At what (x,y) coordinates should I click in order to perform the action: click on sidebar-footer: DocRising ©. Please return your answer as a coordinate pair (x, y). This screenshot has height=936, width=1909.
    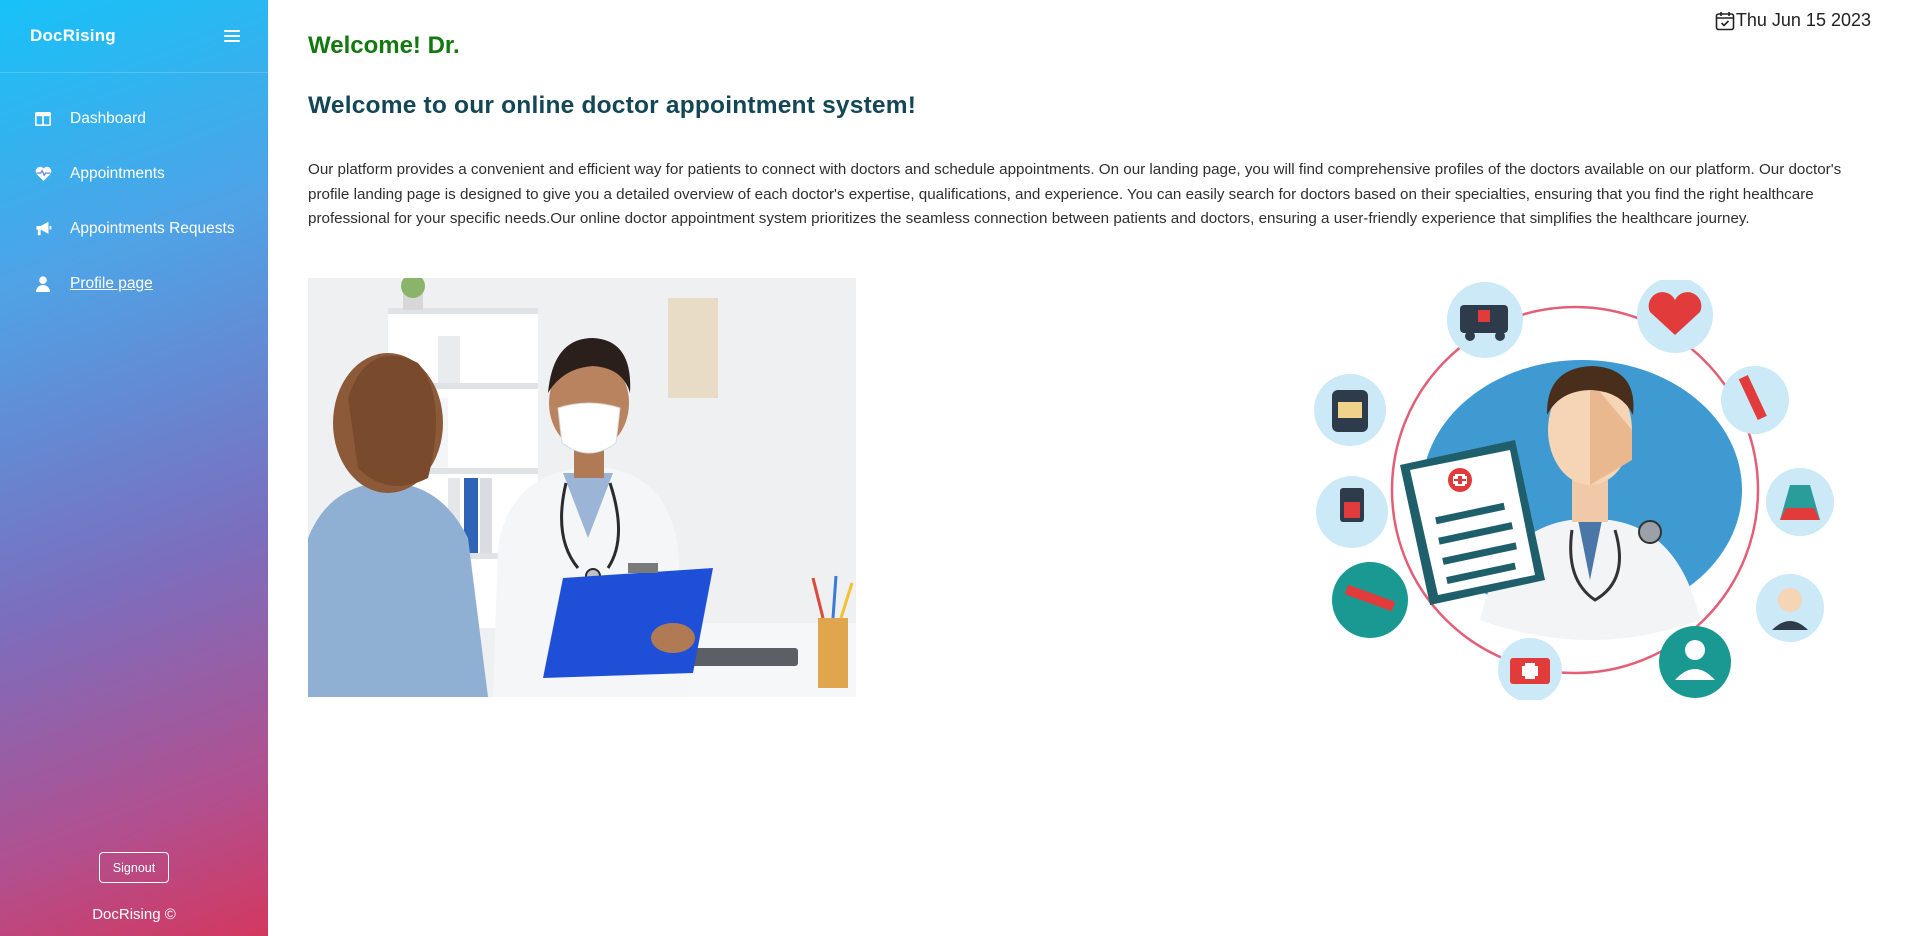
    Looking at the image, I should click on (134, 914).